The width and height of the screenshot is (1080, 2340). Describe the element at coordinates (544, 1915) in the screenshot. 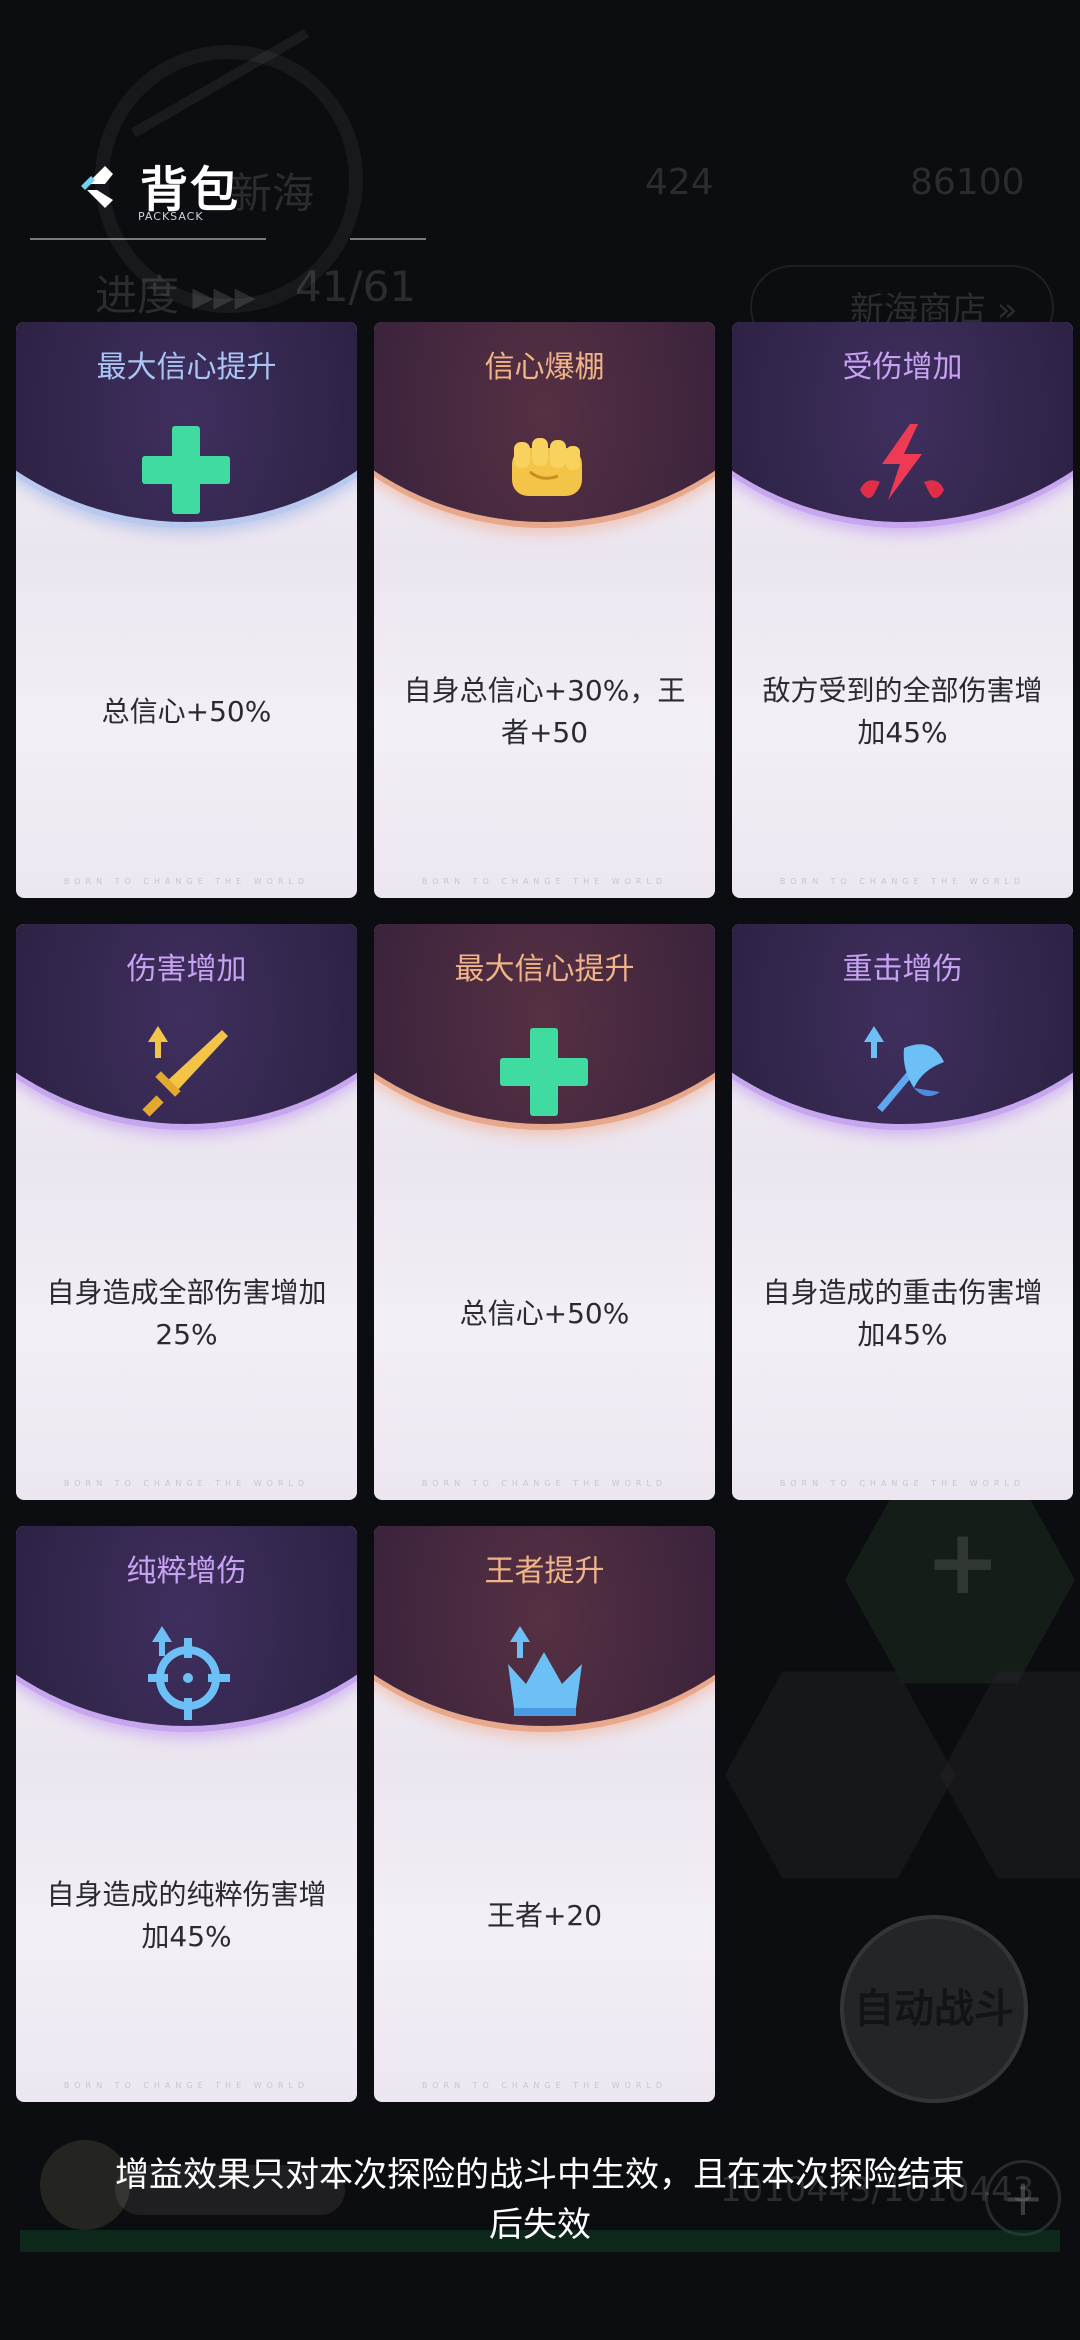

I see `card-description: 王者+20` at that location.